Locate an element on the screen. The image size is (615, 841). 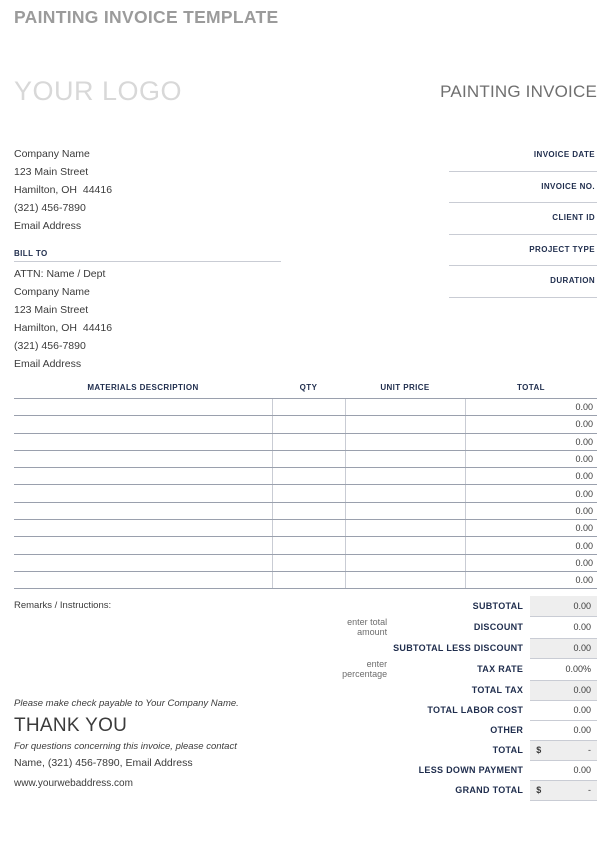
meta-field-row: INVOICE DATE is located at coordinates (523, 156).